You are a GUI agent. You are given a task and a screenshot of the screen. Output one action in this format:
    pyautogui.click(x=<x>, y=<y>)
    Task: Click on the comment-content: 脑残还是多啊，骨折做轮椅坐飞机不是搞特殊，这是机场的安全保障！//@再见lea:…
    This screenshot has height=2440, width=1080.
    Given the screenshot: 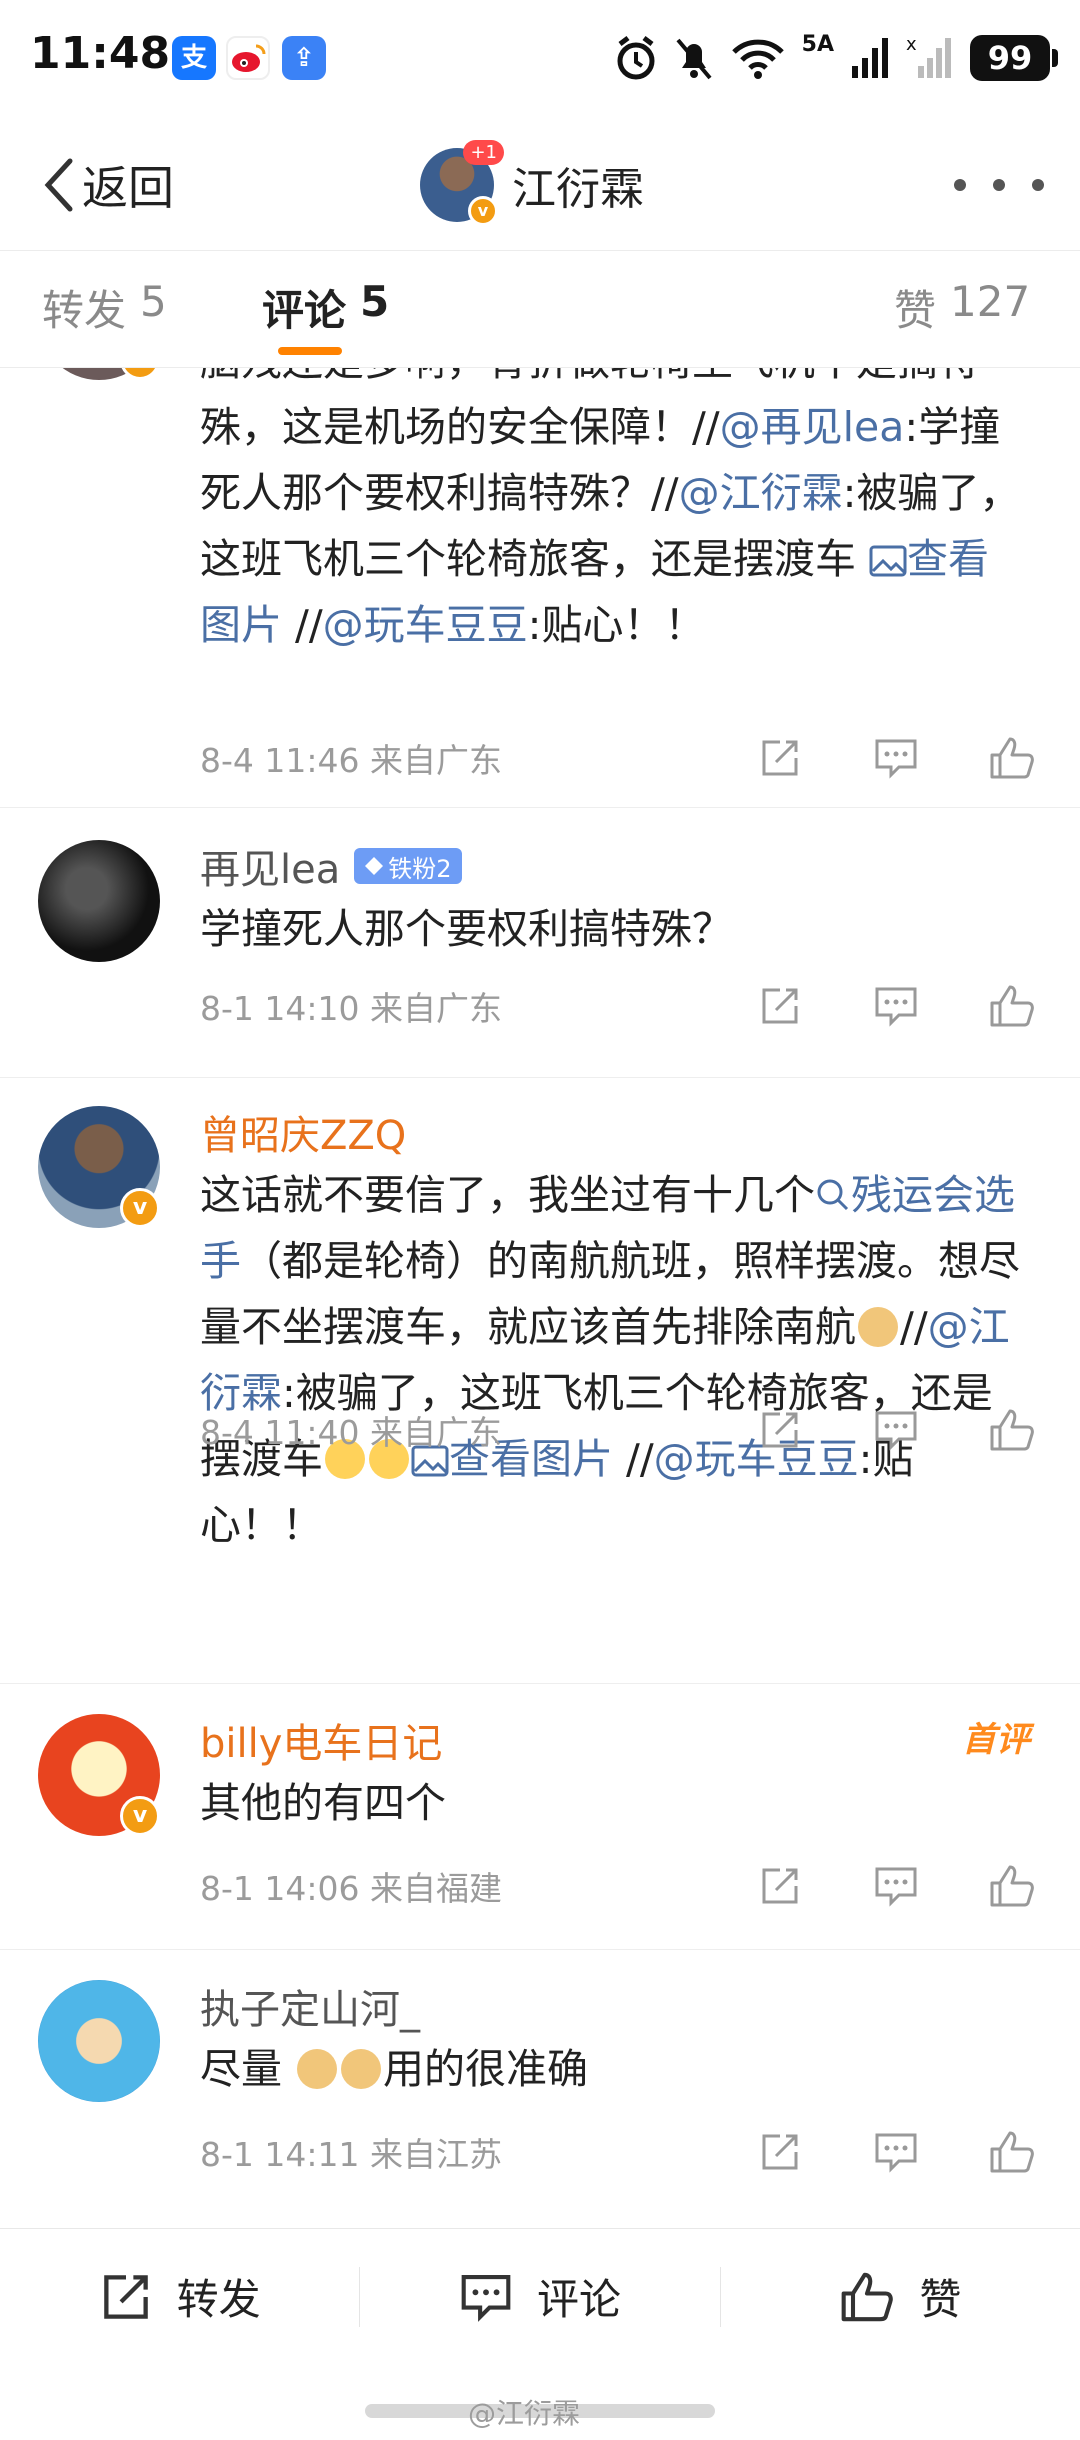 What is the action you would take?
    pyautogui.click(x=615, y=513)
    